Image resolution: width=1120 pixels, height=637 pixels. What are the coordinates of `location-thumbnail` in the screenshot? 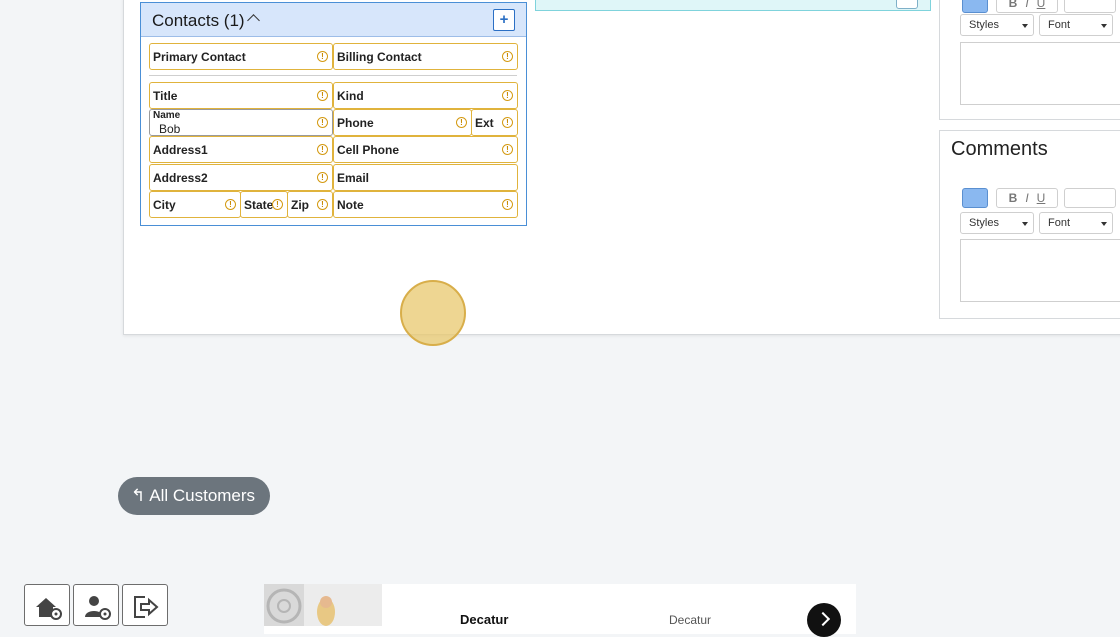 It's located at (323, 605).